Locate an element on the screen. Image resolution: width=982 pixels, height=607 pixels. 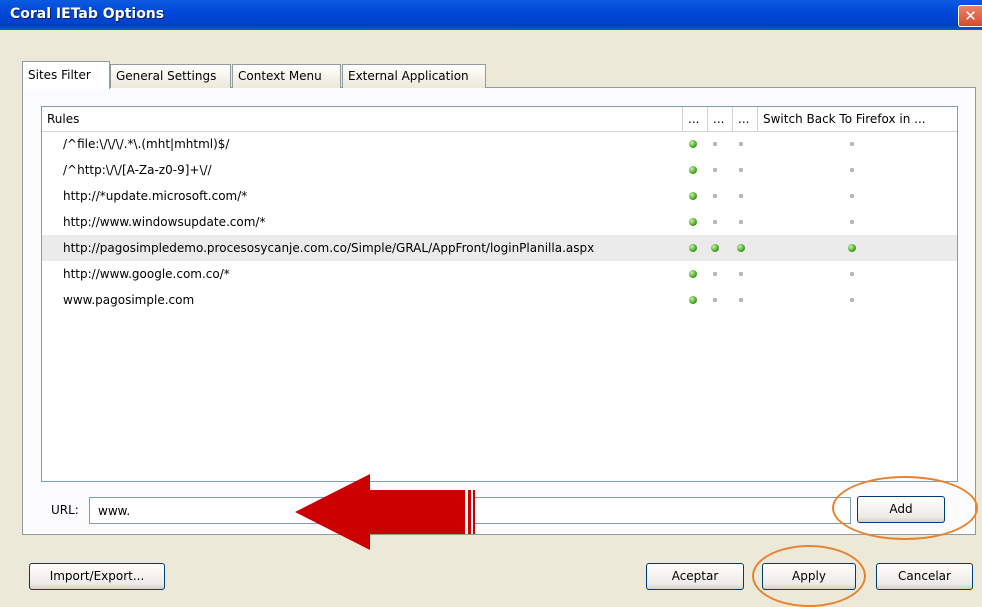
list-item: http://www.google.com.co/* is located at coordinates (499, 274).